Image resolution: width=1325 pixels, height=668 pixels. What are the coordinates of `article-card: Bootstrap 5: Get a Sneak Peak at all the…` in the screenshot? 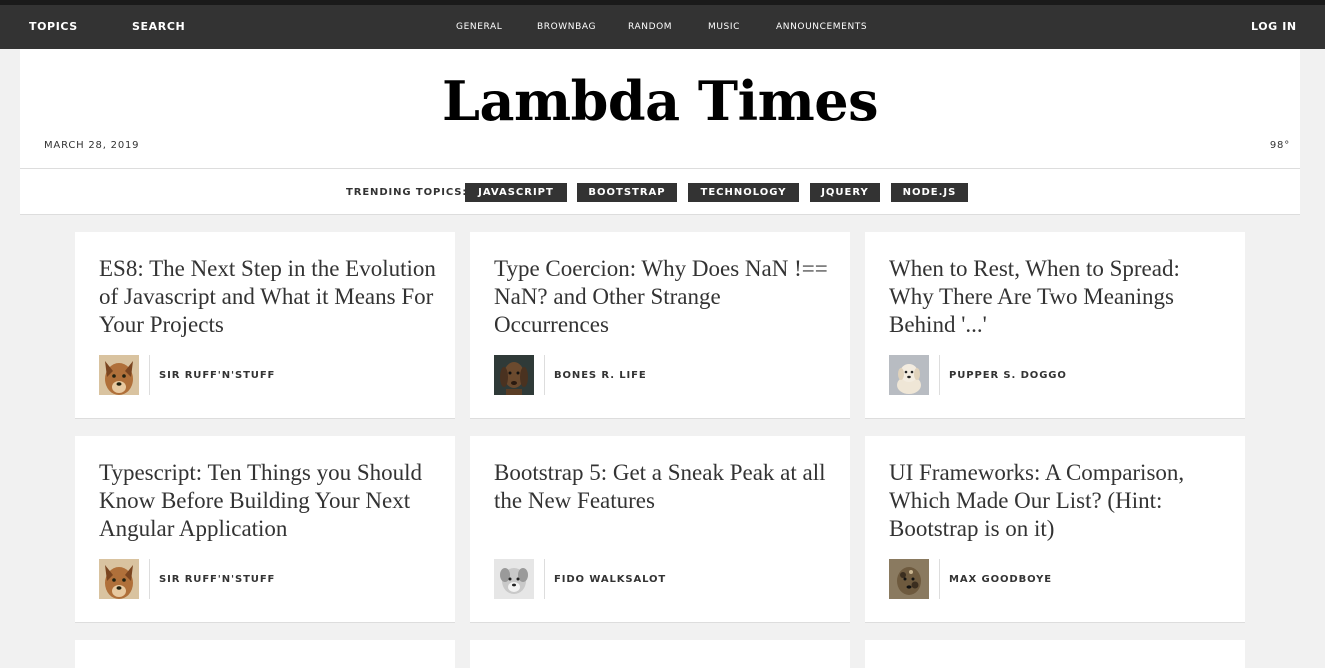 It's located at (660, 529).